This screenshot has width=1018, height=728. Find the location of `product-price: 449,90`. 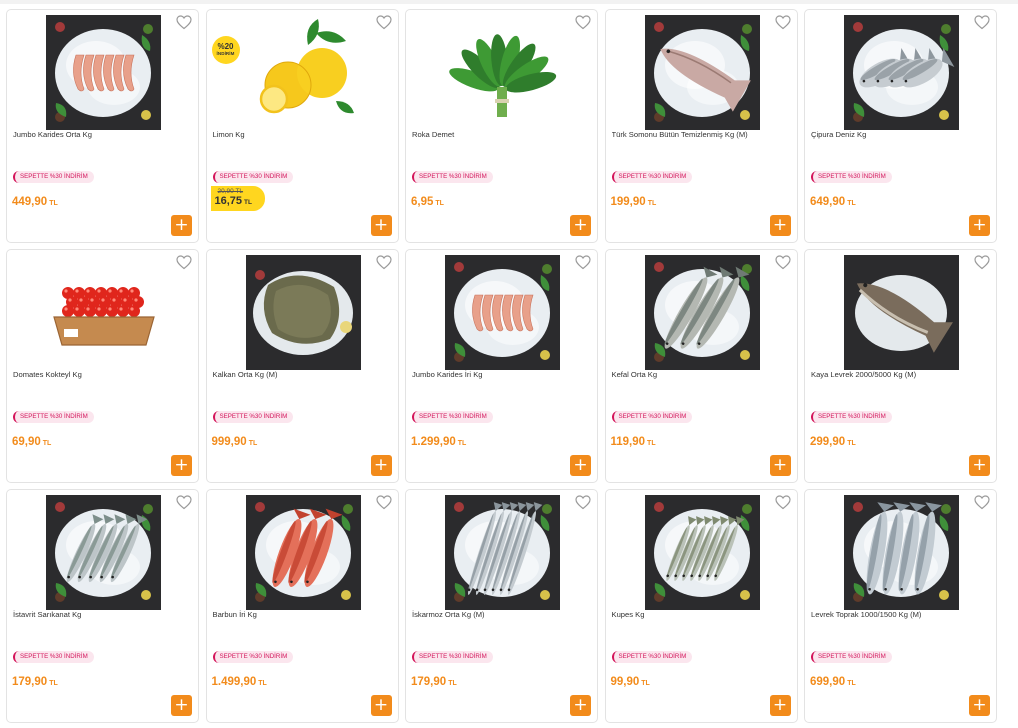

product-price: 449,90 is located at coordinates (30, 202).